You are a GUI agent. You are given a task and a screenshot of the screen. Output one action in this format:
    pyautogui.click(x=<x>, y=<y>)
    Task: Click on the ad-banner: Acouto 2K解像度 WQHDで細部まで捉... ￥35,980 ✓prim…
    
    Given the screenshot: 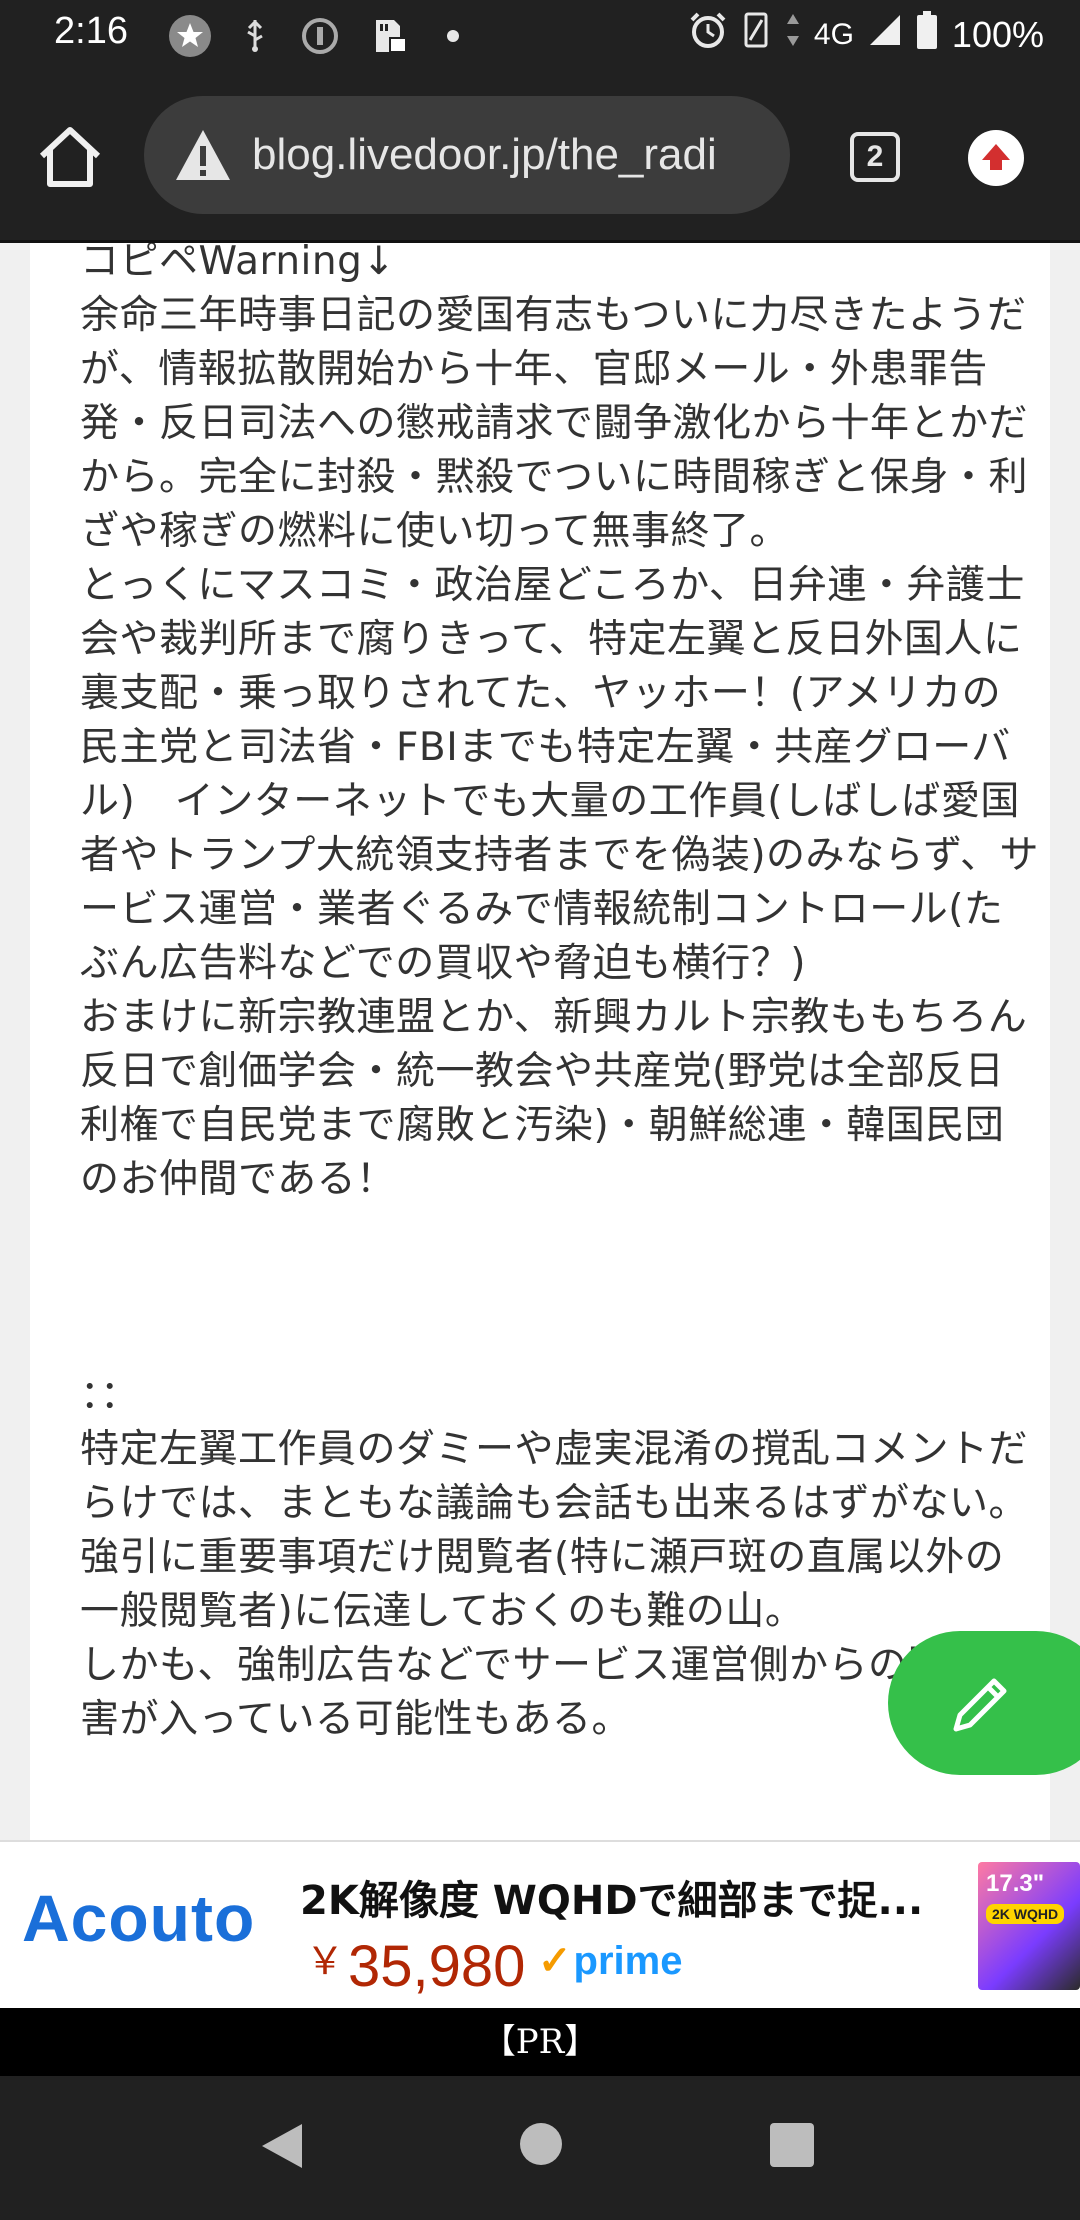 What is the action you would take?
    pyautogui.click(x=540, y=1925)
    